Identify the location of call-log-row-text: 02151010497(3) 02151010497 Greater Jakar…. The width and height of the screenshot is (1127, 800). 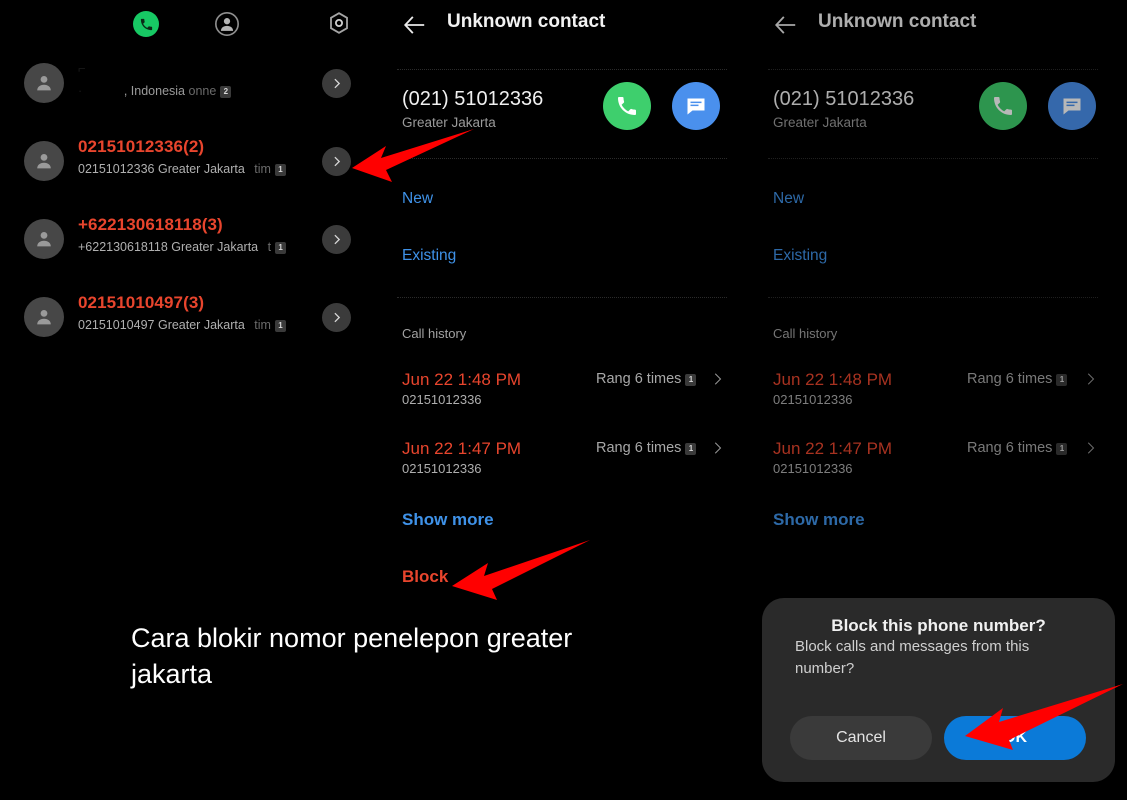
(193, 313).